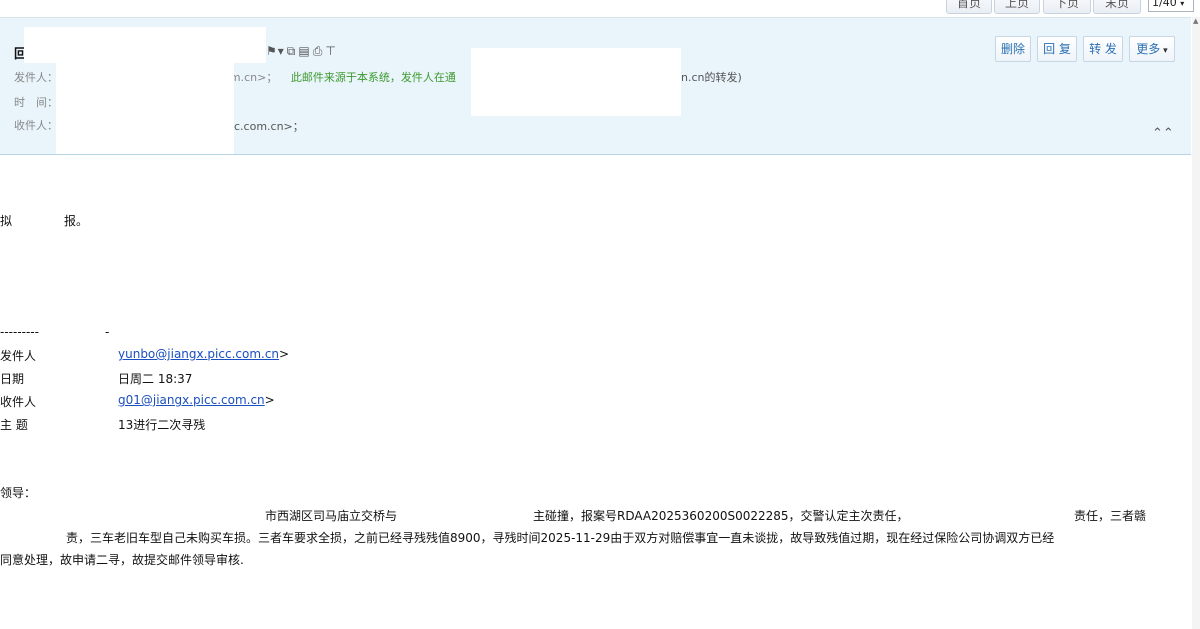 The width and height of the screenshot is (1200, 629). Describe the element at coordinates (331, 516) in the screenshot. I see `para-line-1a: 市西湖区司马庙立交桥与` at that location.